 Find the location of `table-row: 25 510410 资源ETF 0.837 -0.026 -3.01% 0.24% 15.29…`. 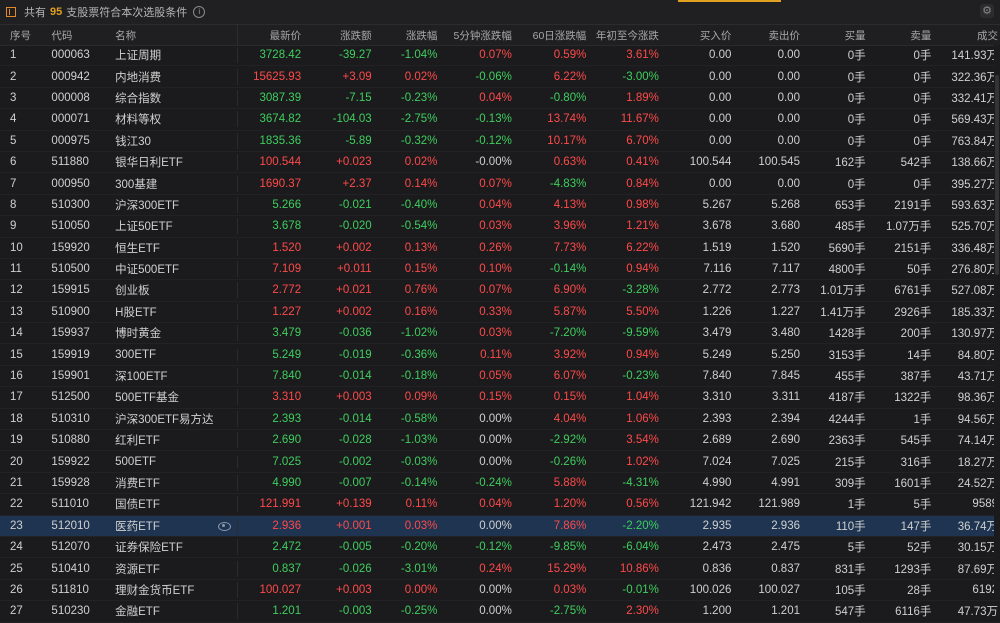

table-row: 25 510410 资源ETF 0.837 -0.026 -3.01% 0.24% 15.29… is located at coordinates (500, 569).